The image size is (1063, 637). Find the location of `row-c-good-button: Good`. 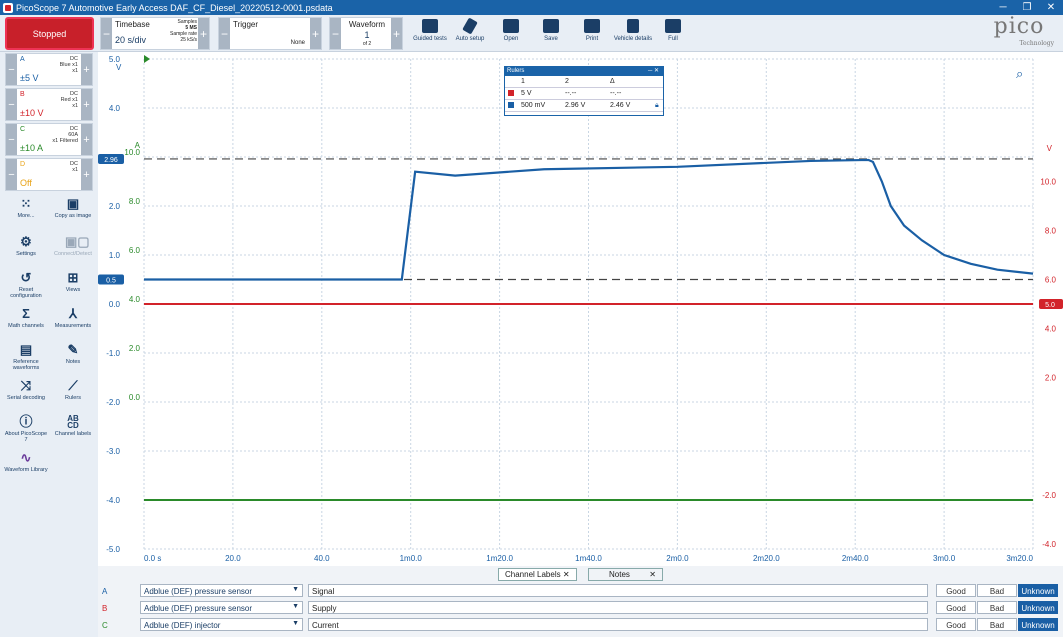

row-c-good-button: Good is located at coordinates (956, 624).